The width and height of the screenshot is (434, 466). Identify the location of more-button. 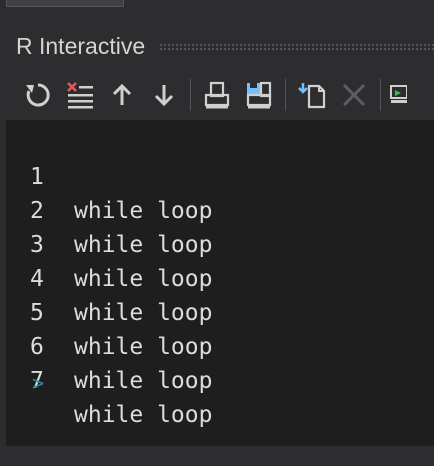
(397, 95).